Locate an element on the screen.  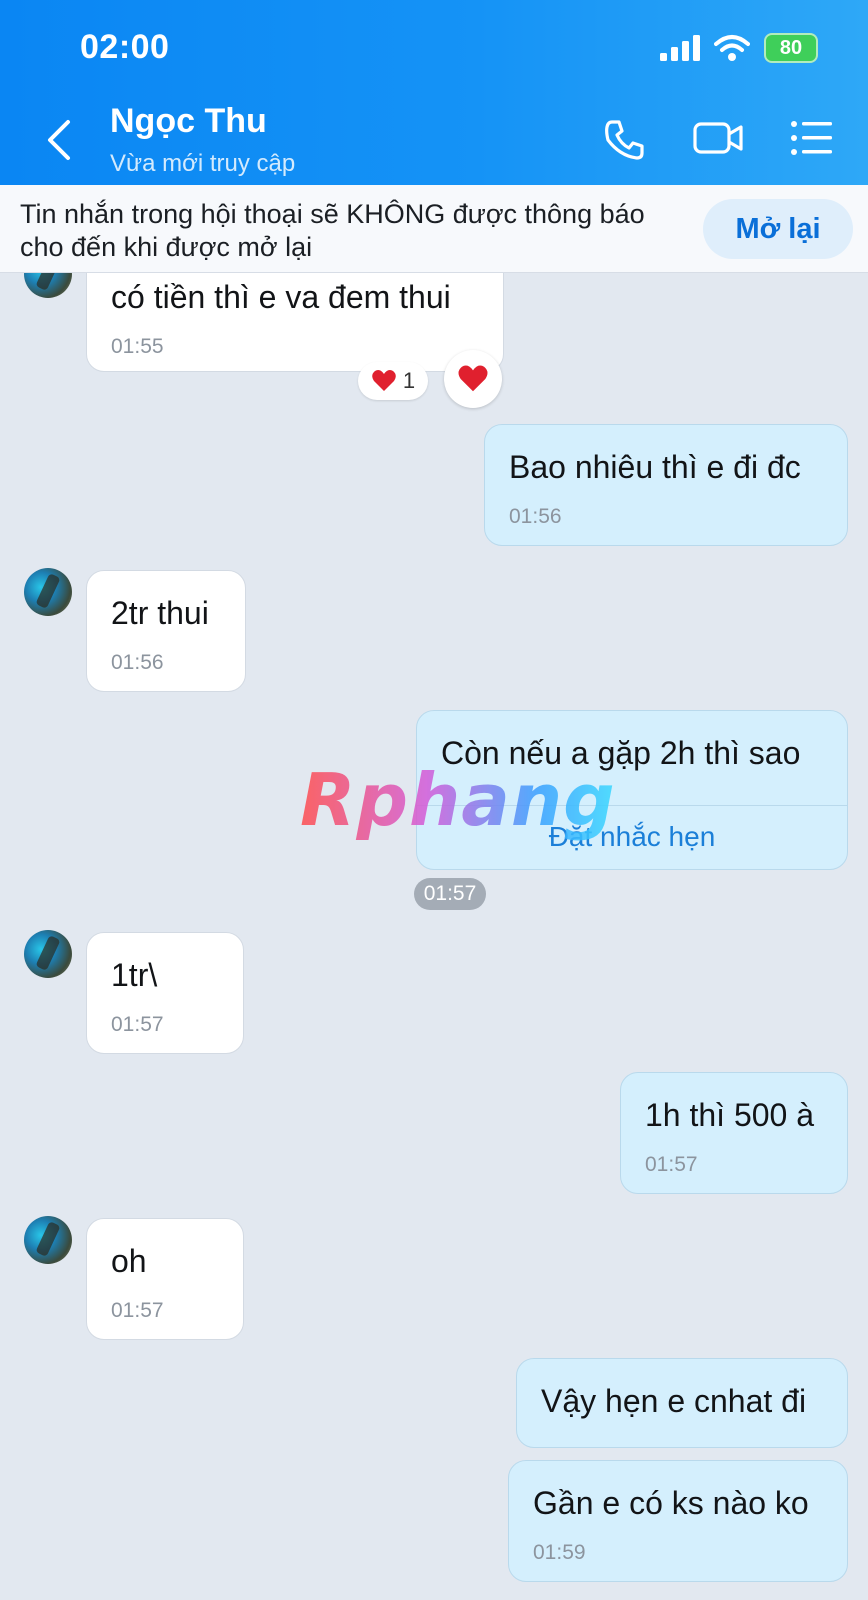
back-button is located at coordinates (60, 140).